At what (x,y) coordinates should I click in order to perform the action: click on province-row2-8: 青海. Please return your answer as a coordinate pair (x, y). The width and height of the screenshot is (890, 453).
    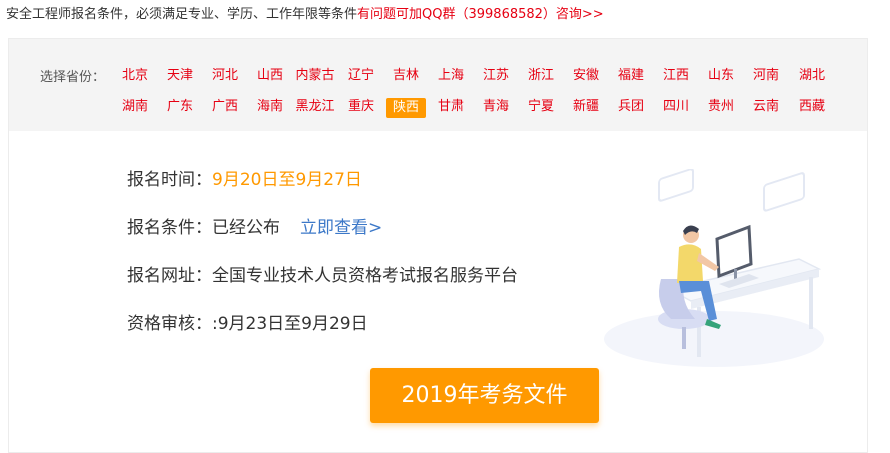
    Looking at the image, I should click on (496, 108).